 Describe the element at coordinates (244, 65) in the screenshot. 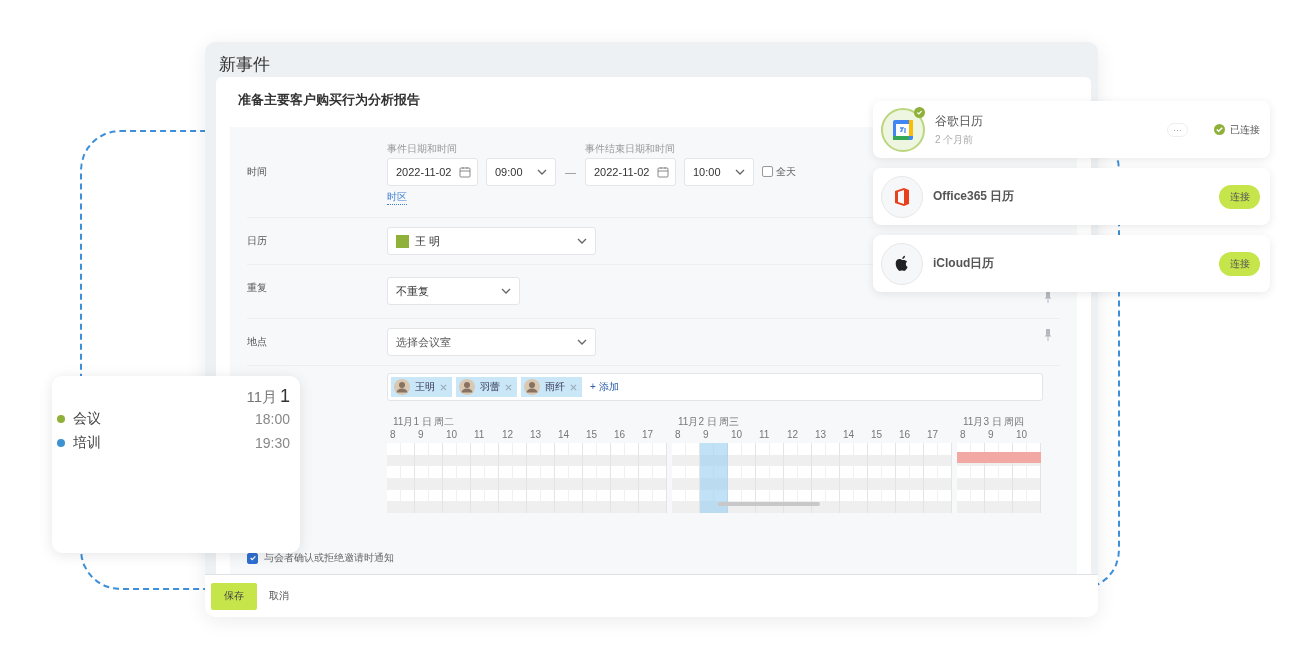

I see `window-title: 新事件` at that location.